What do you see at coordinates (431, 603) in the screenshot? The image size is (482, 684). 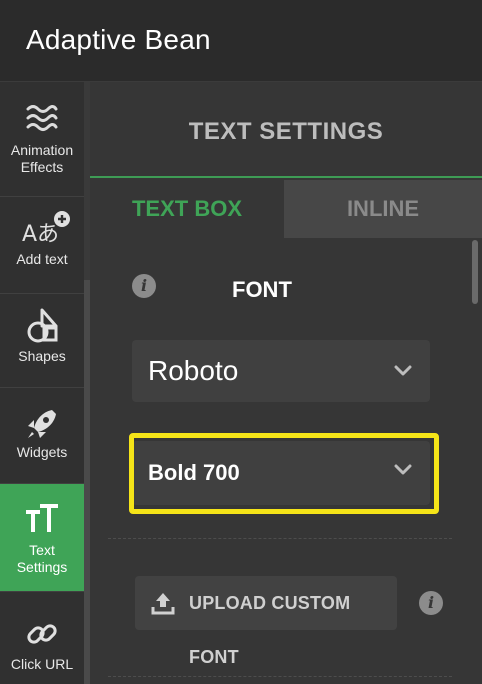 I see `upload-info-icon: i` at bounding box center [431, 603].